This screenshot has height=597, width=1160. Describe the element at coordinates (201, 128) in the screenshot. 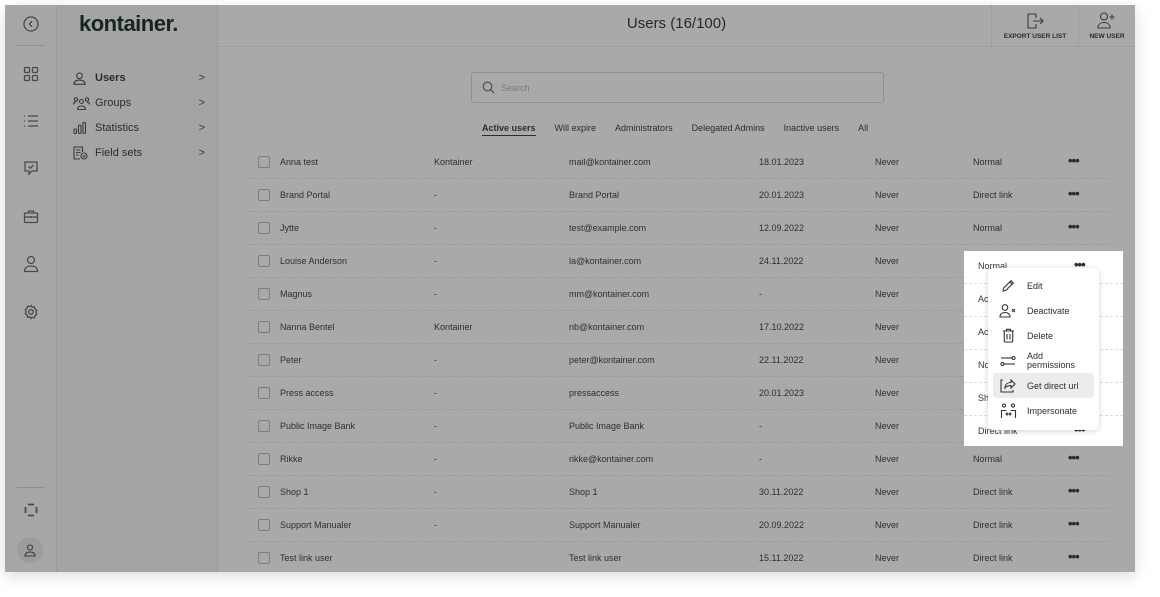

I see `chevron-right-icon: >` at that location.